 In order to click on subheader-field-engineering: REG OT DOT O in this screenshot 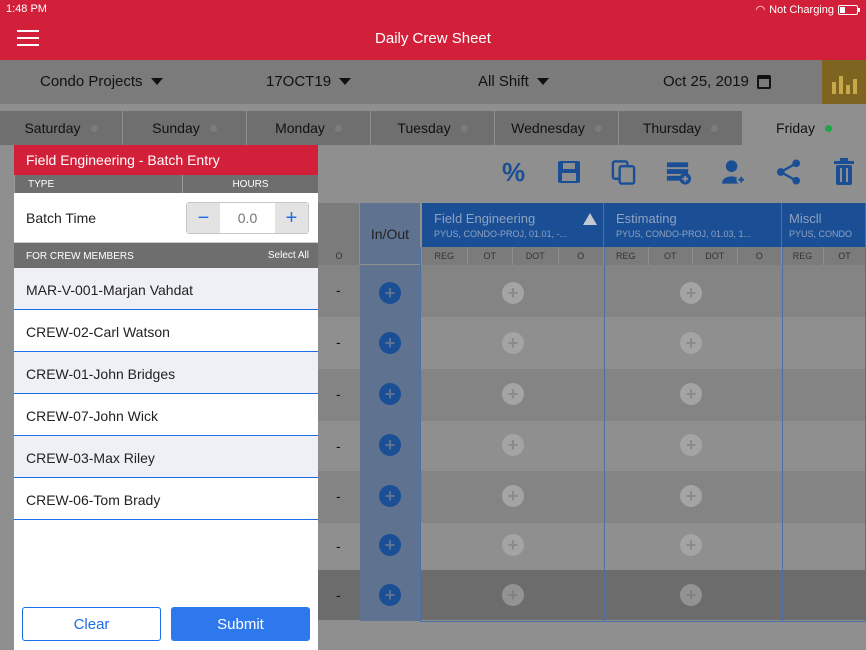, I will do `click(513, 256)`.